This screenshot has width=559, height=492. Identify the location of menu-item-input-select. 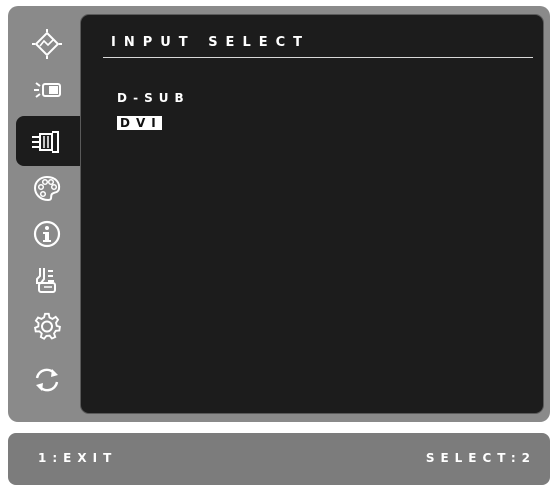
(52, 141).